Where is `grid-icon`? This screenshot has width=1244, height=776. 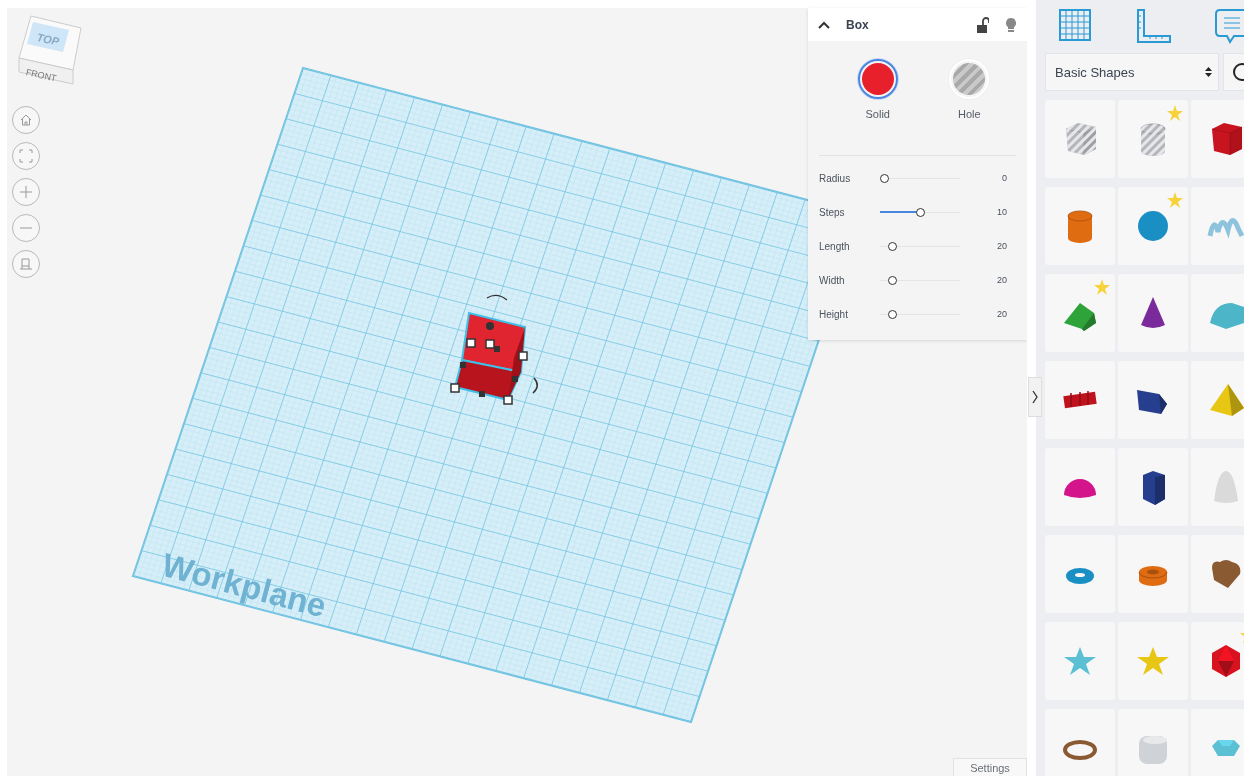 grid-icon is located at coordinates (1075, 25).